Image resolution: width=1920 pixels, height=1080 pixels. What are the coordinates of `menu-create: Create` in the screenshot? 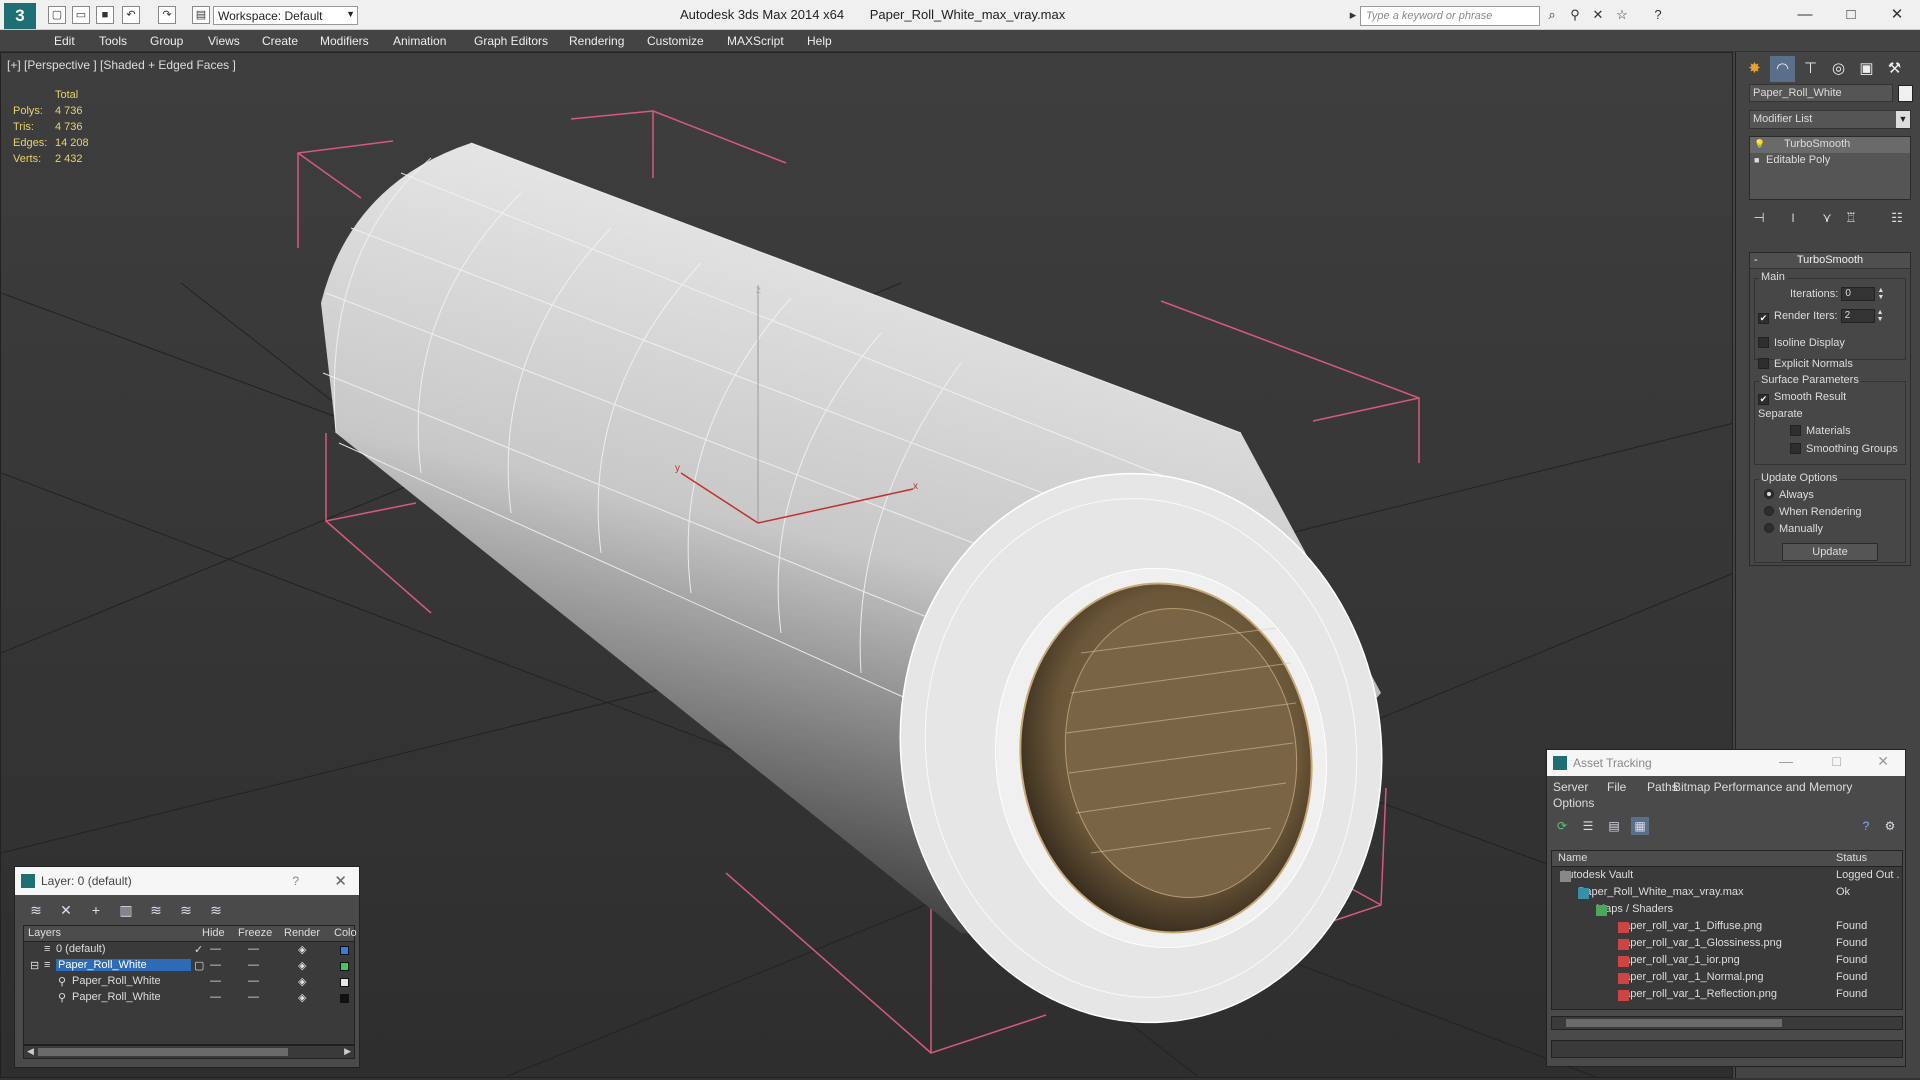 It's located at (280, 41).